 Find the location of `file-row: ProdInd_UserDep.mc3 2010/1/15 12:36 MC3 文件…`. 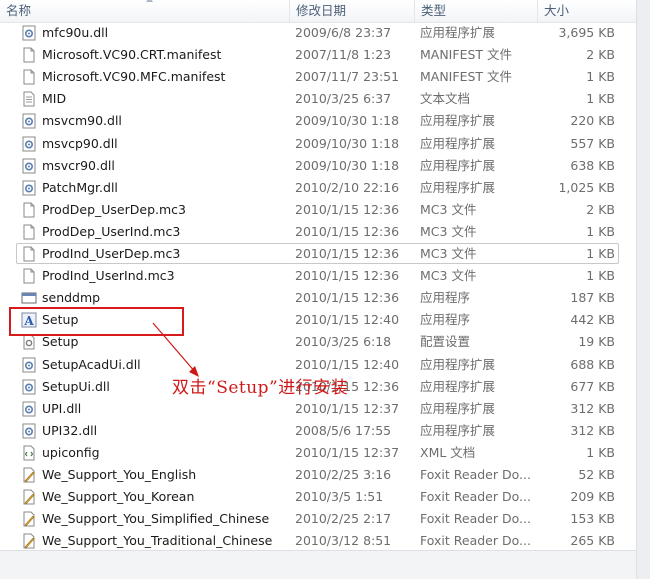

file-row: ProdInd_UserDep.mc3 2010/1/15 12:36 MC3 文件… is located at coordinates (318, 254).